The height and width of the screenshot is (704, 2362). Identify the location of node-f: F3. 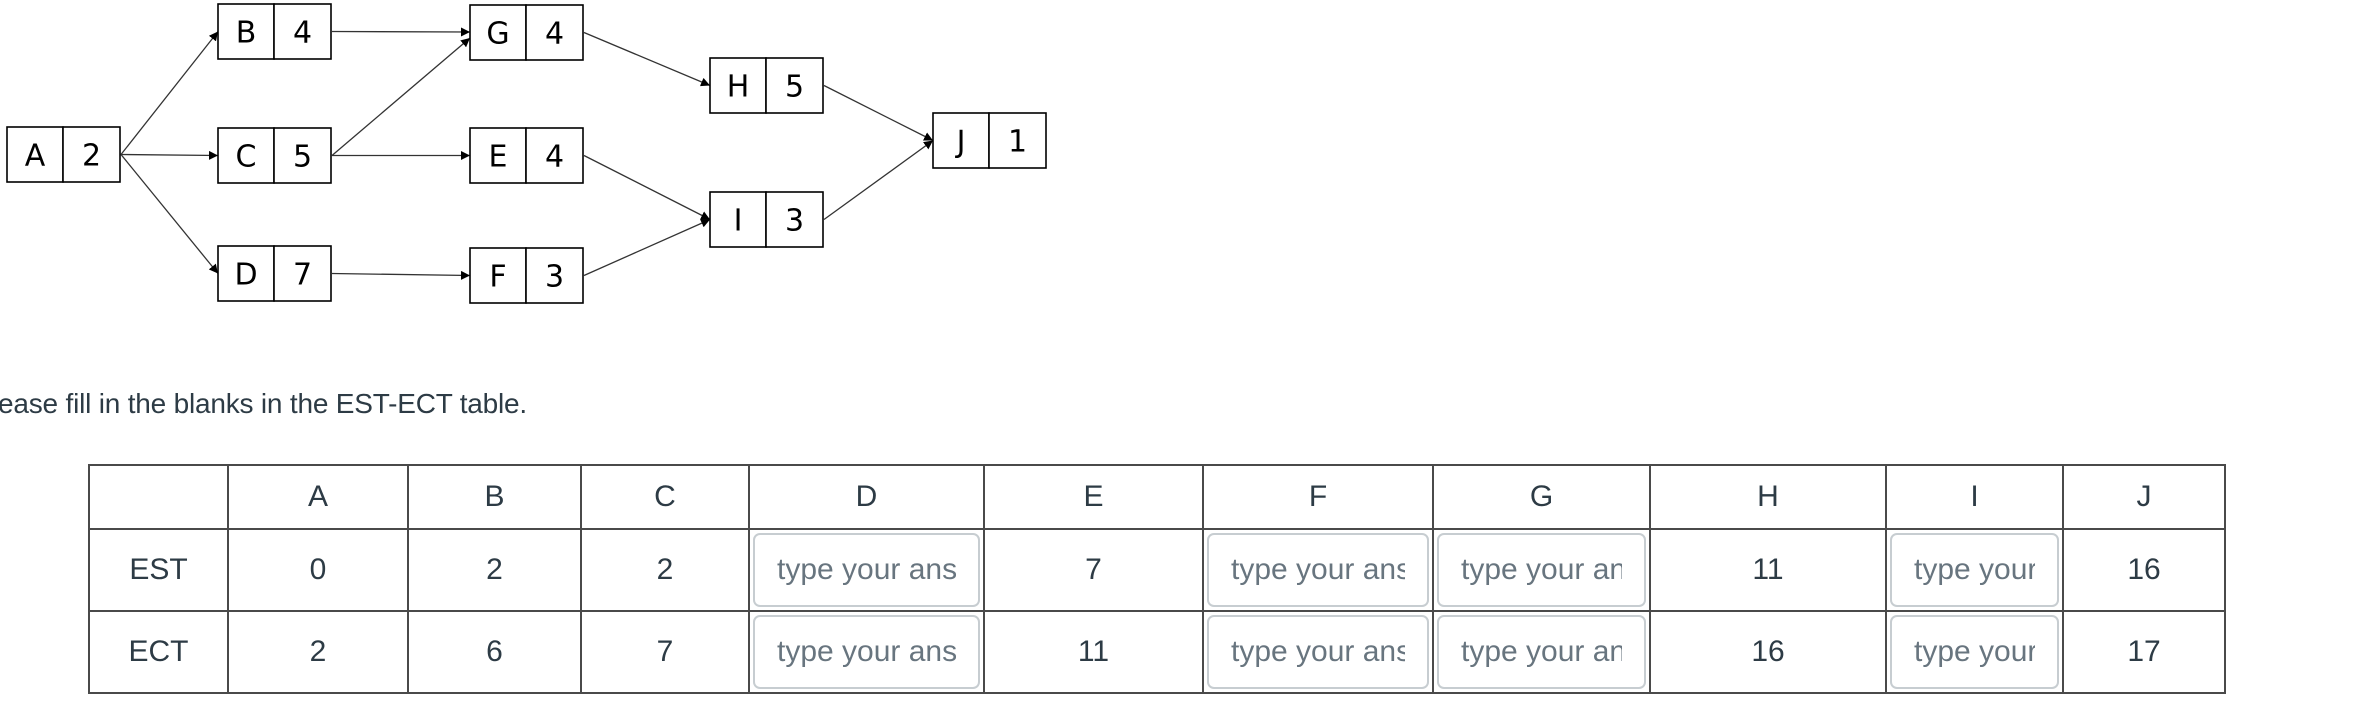
(526, 275).